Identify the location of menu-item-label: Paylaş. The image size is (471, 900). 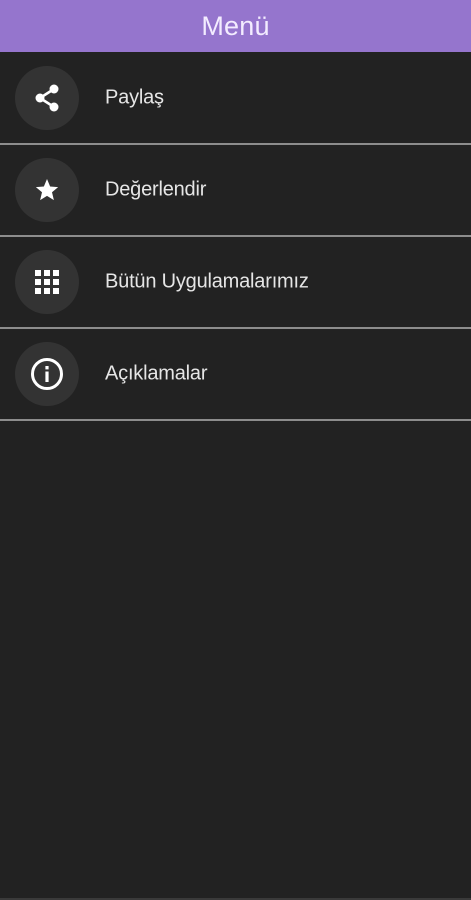
(134, 97).